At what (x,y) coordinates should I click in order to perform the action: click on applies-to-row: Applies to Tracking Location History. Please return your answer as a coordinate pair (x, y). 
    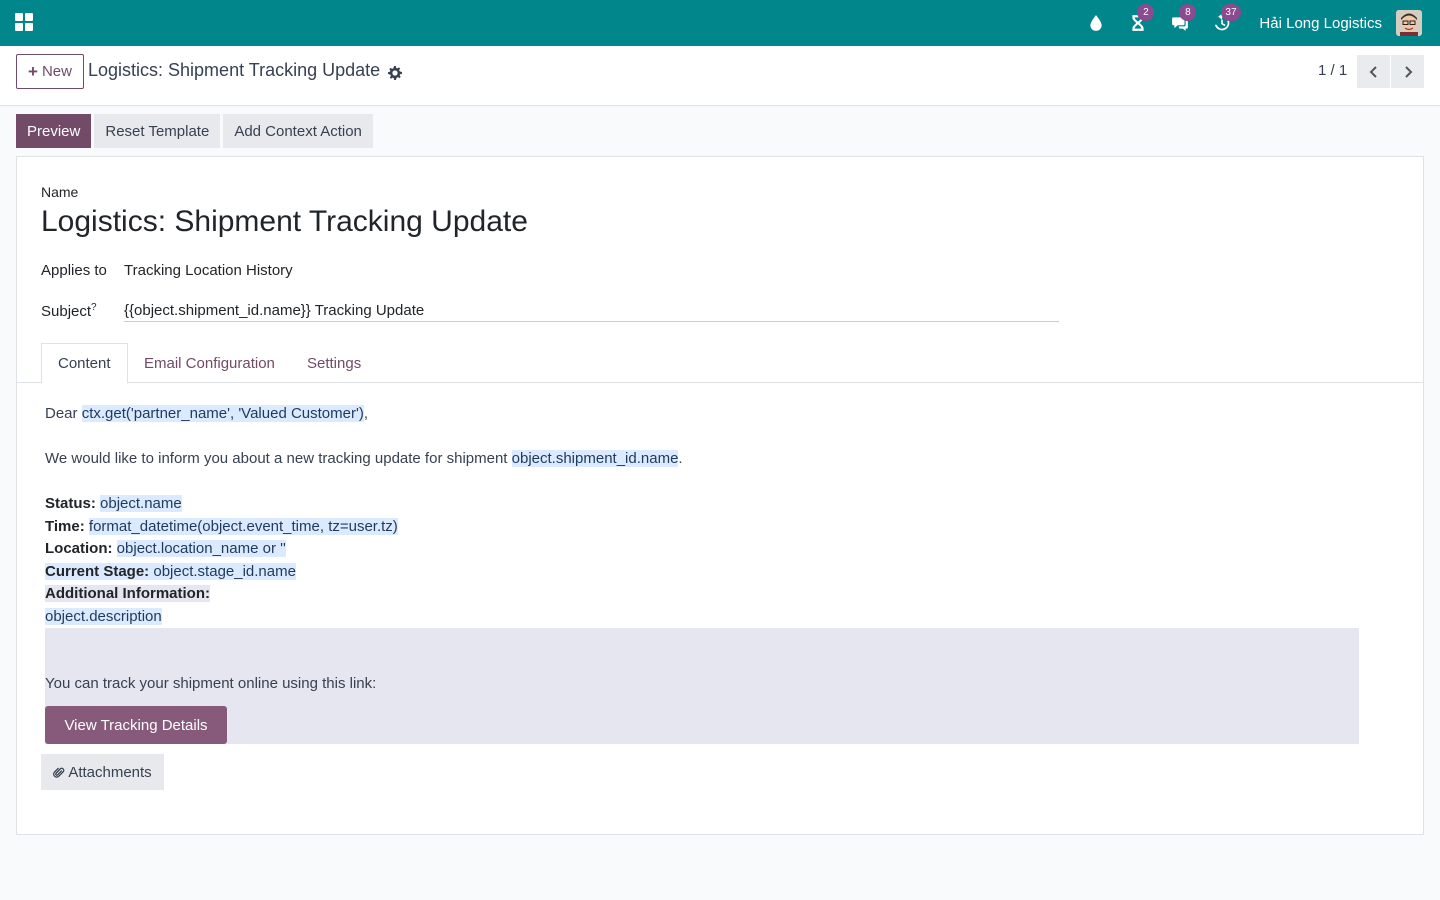
    Looking at the image, I should click on (167, 270).